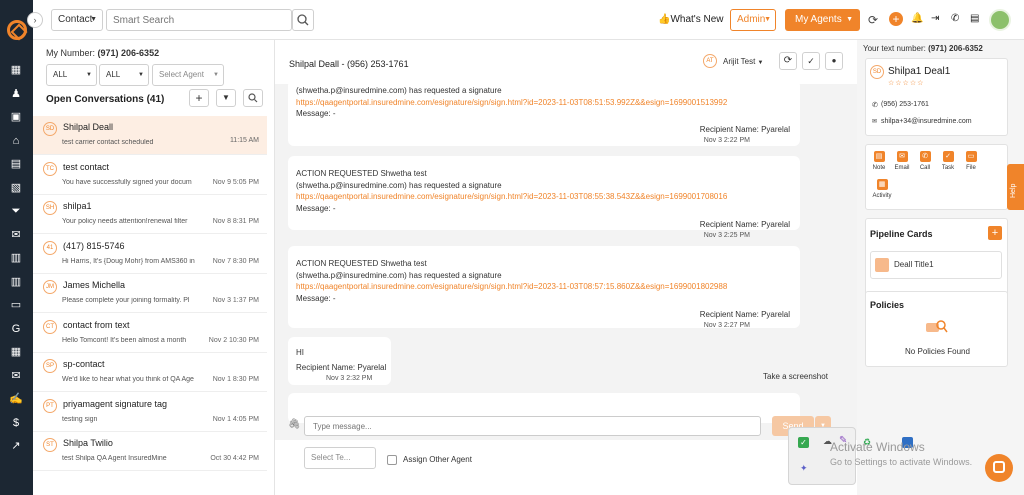 The height and width of the screenshot is (495, 1024). Describe the element at coordinates (392, 460) in the screenshot. I see `assign-other-agent-checkbox` at that location.